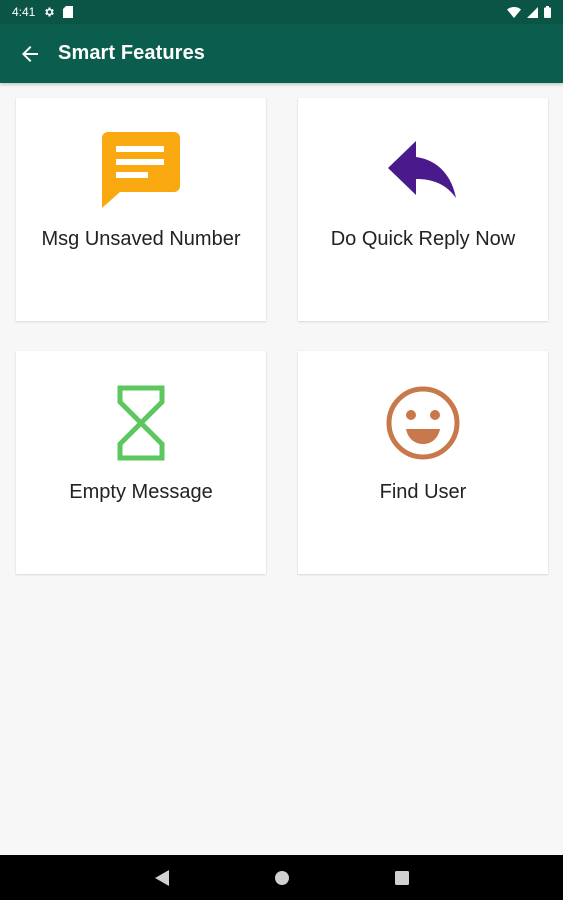  I want to click on feature-card-msg-unsaved-number: Msg Unsaved Number, so click(141, 209).